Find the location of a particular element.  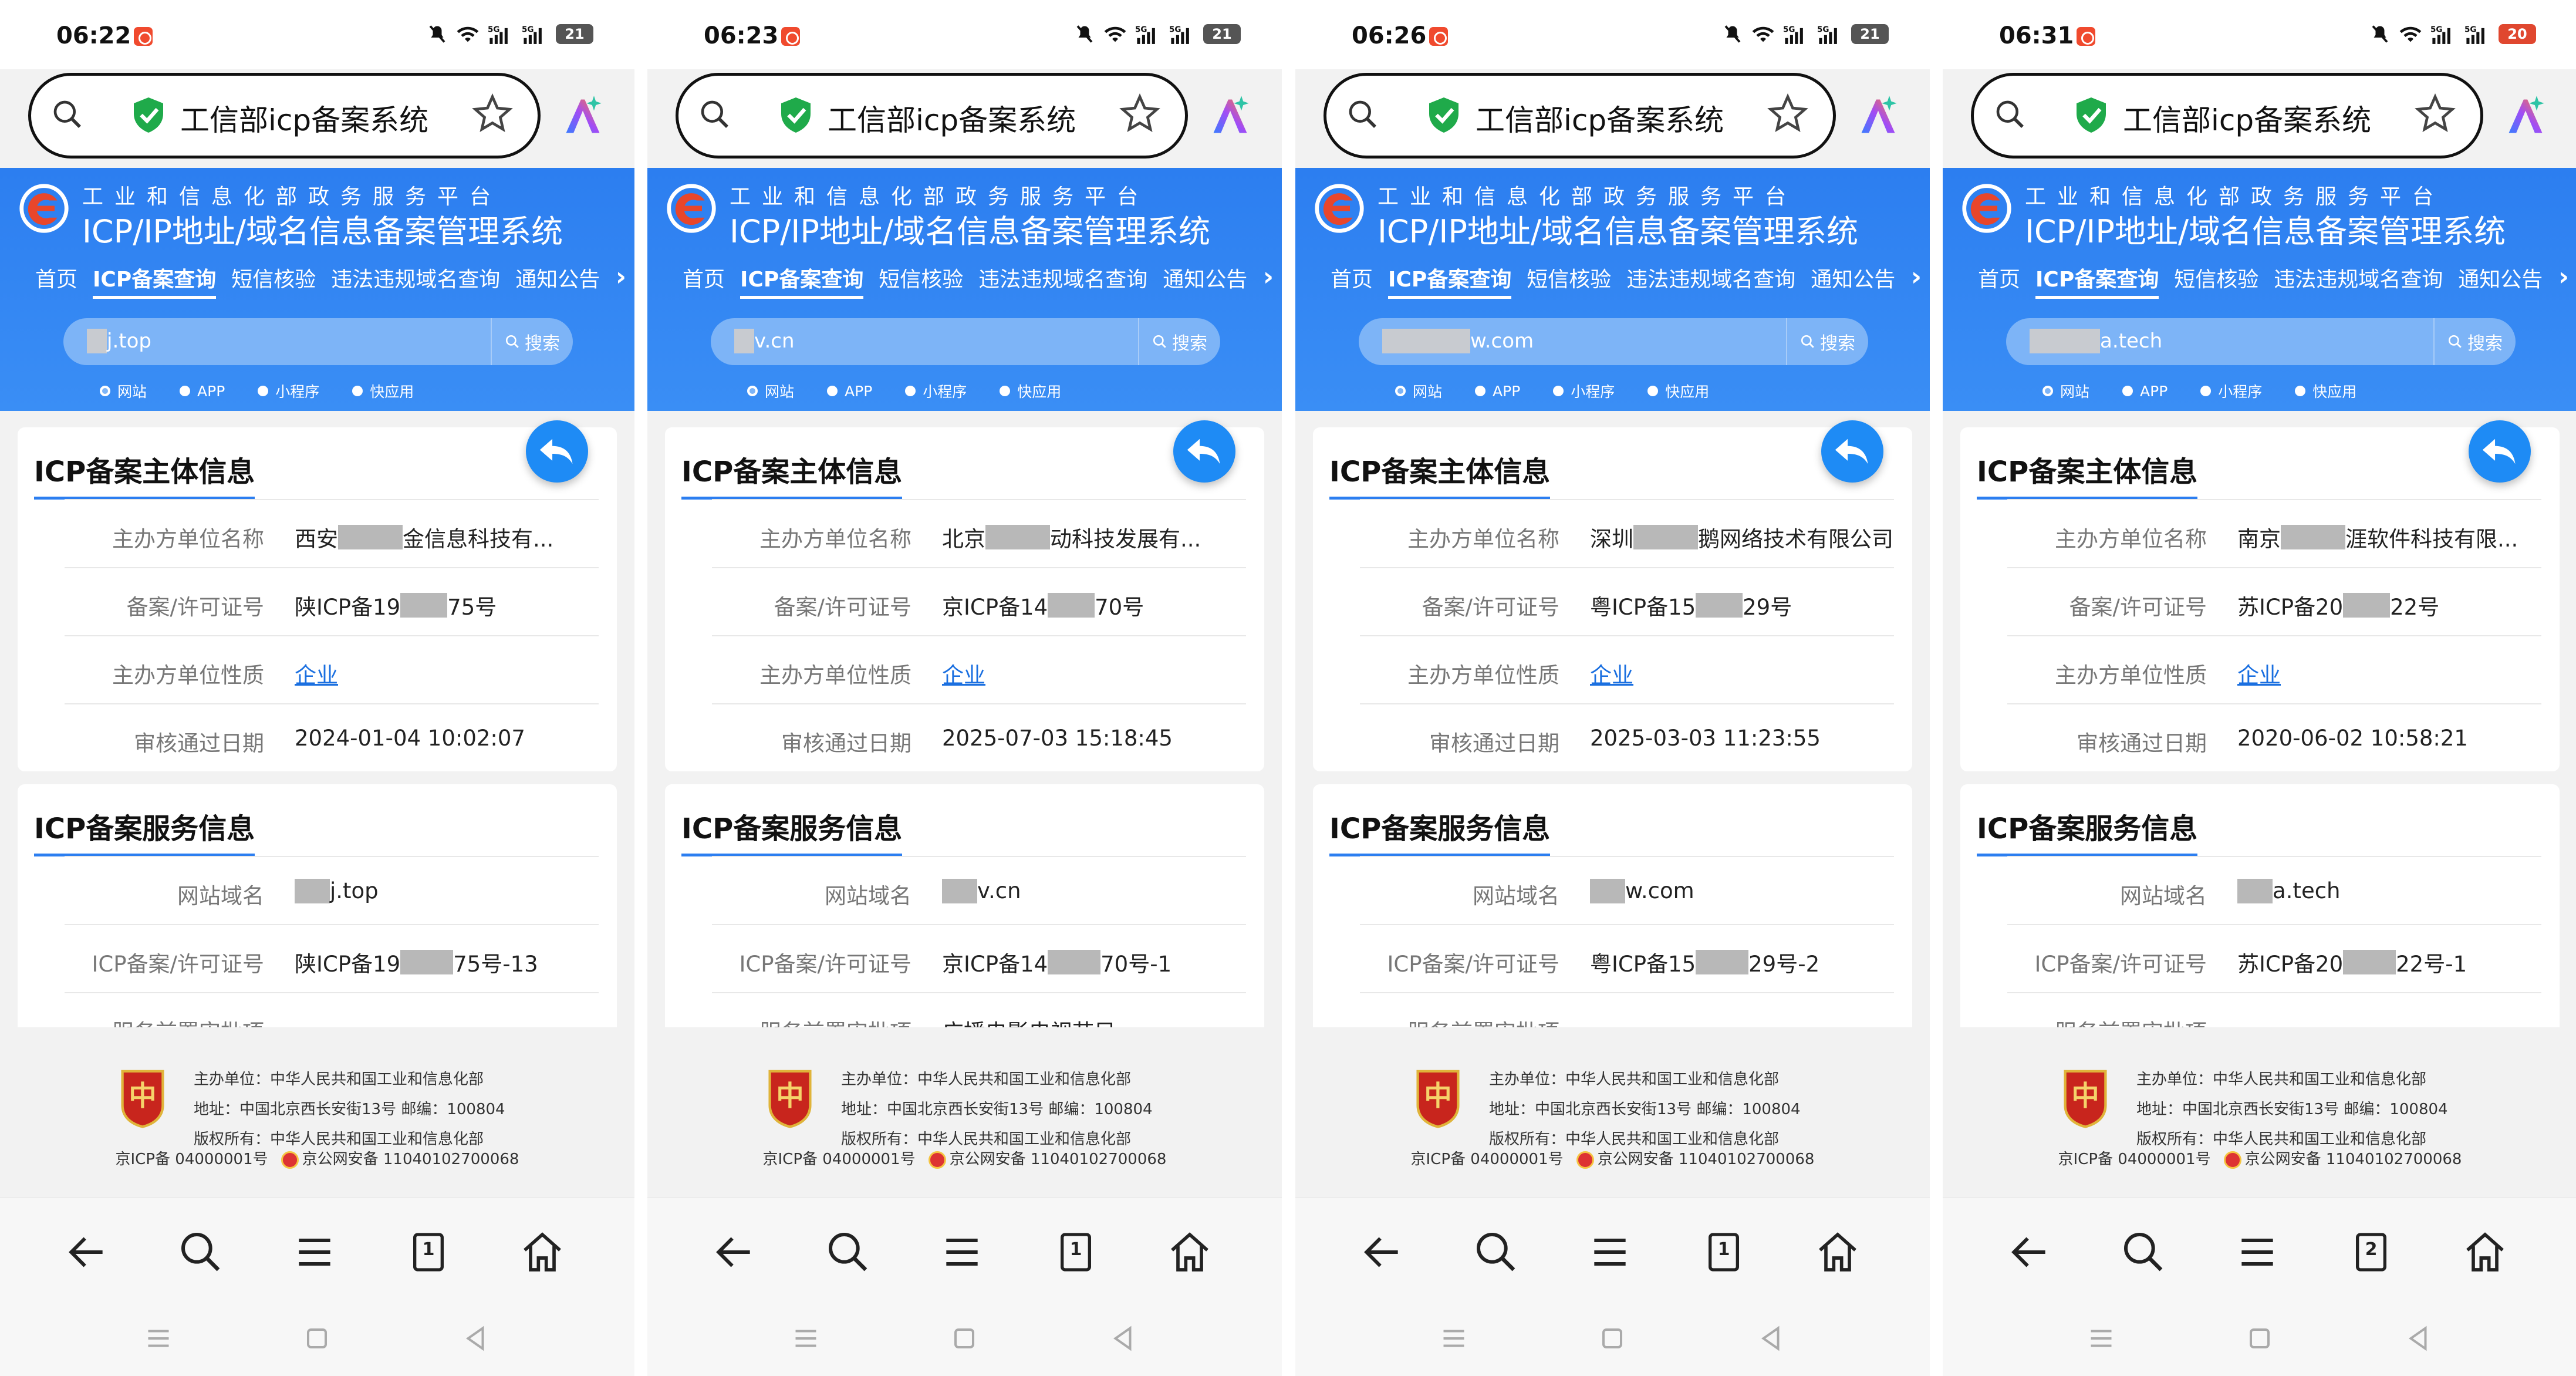

query-input: a.tech is located at coordinates (2096, 341).